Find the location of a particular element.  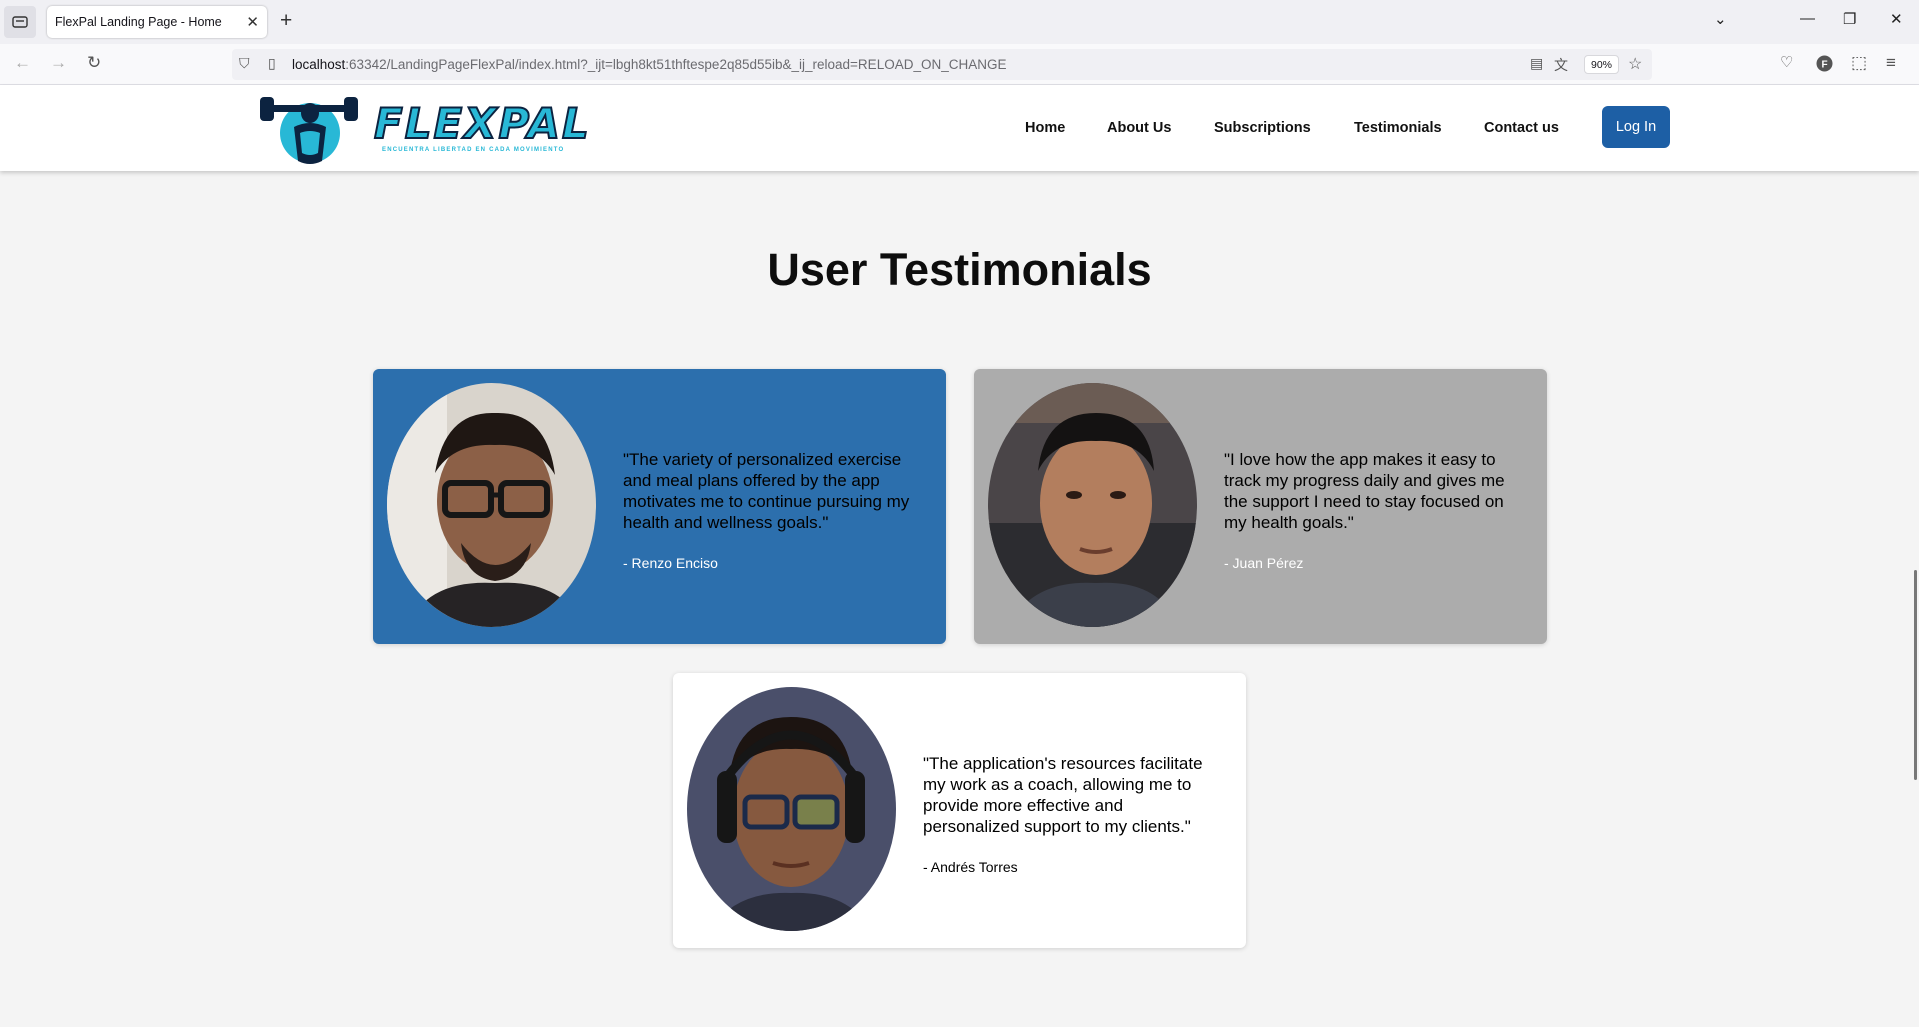

login-button: Log In is located at coordinates (1636, 127).